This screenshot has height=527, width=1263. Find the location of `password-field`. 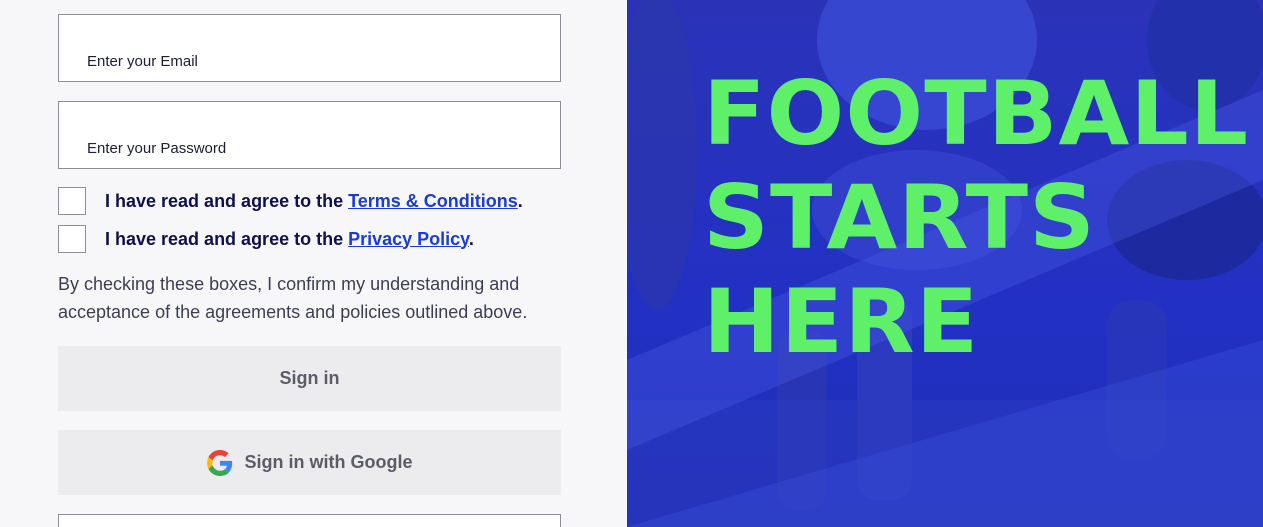

password-field is located at coordinates (309, 135).